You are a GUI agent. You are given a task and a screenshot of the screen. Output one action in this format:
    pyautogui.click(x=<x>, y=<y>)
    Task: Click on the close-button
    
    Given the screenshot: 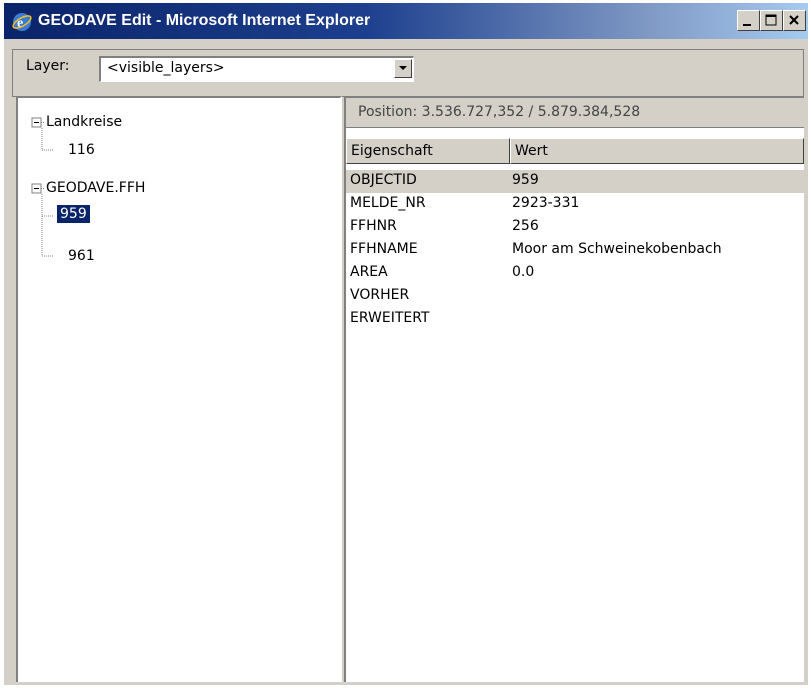 What is the action you would take?
    pyautogui.click(x=794, y=20)
    